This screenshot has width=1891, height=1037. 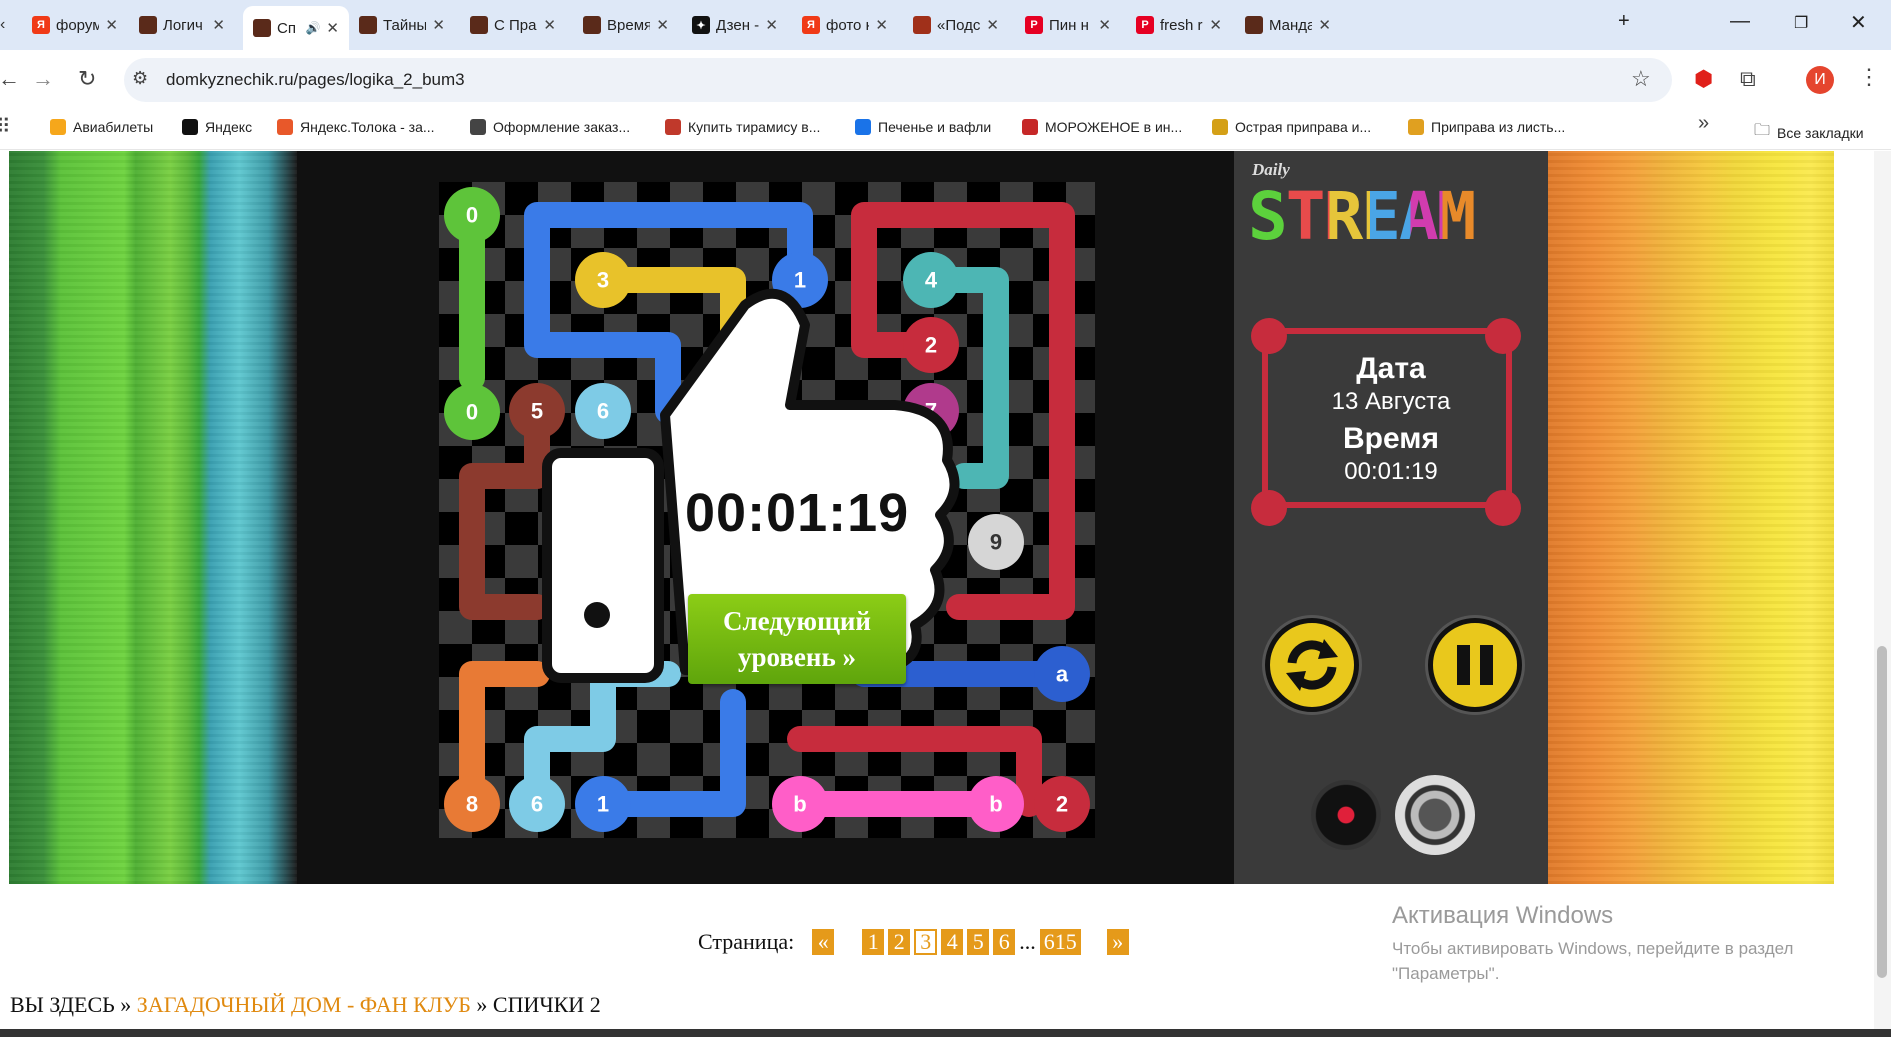 What do you see at coordinates (1179, 25) in the screenshot?
I see `tab: Pfresh r ✕` at bounding box center [1179, 25].